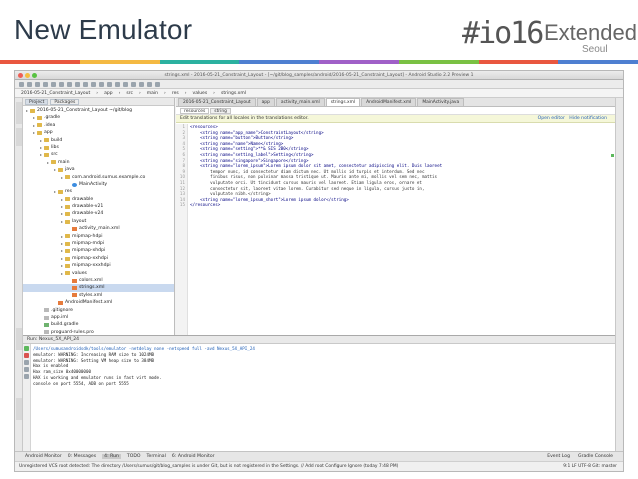  What do you see at coordinates (98, 265) in the screenshot?
I see `tree-item: ▸ mipmap-xxxhdpi` at bounding box center [98, 265].